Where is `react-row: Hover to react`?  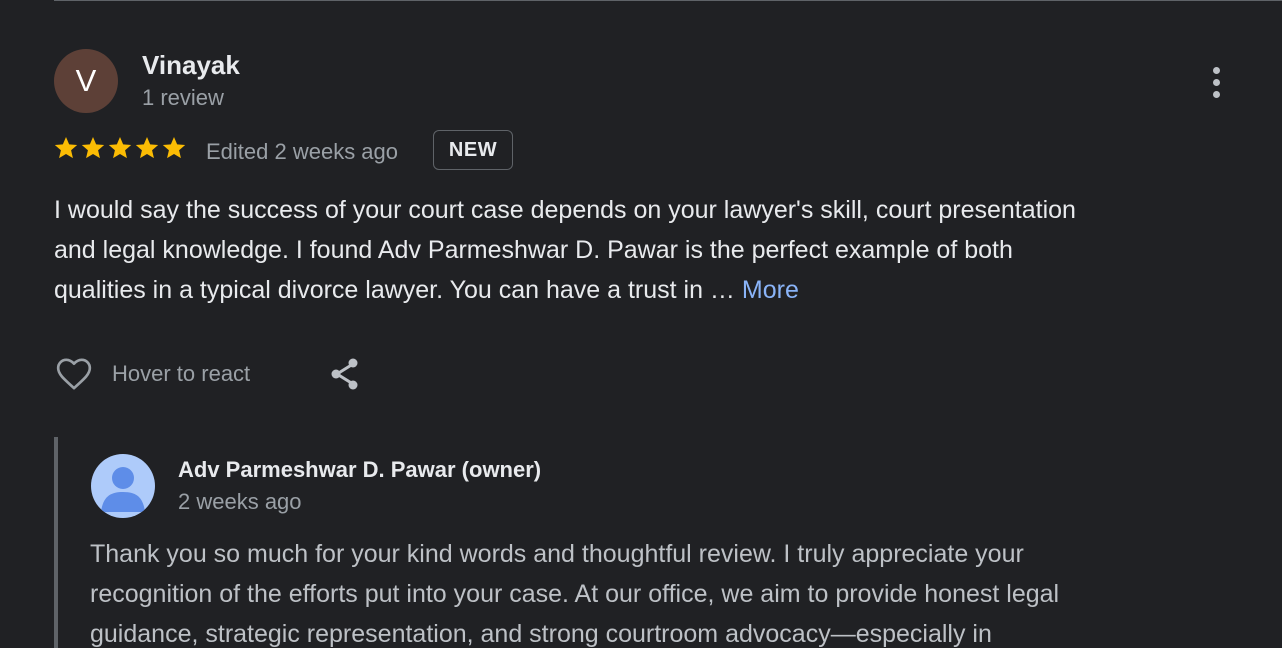
react-row: Hover to react is located at coordinates (151, 374).